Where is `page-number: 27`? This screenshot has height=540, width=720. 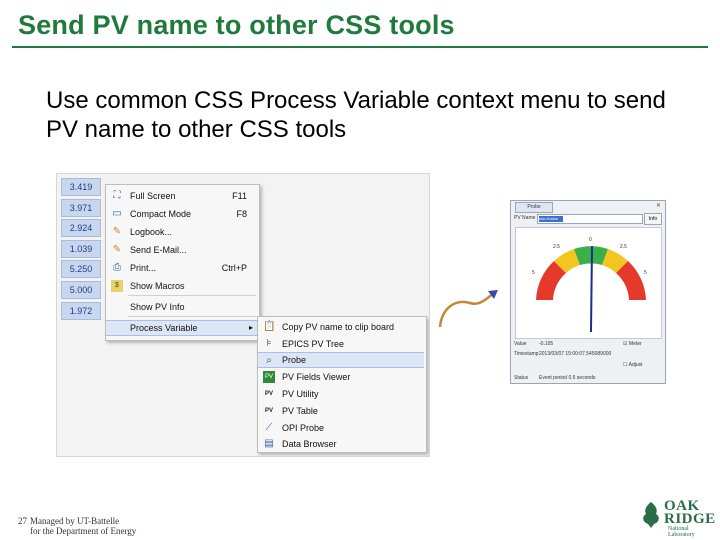
page-number: 27 is located at coordinates (22, 521).